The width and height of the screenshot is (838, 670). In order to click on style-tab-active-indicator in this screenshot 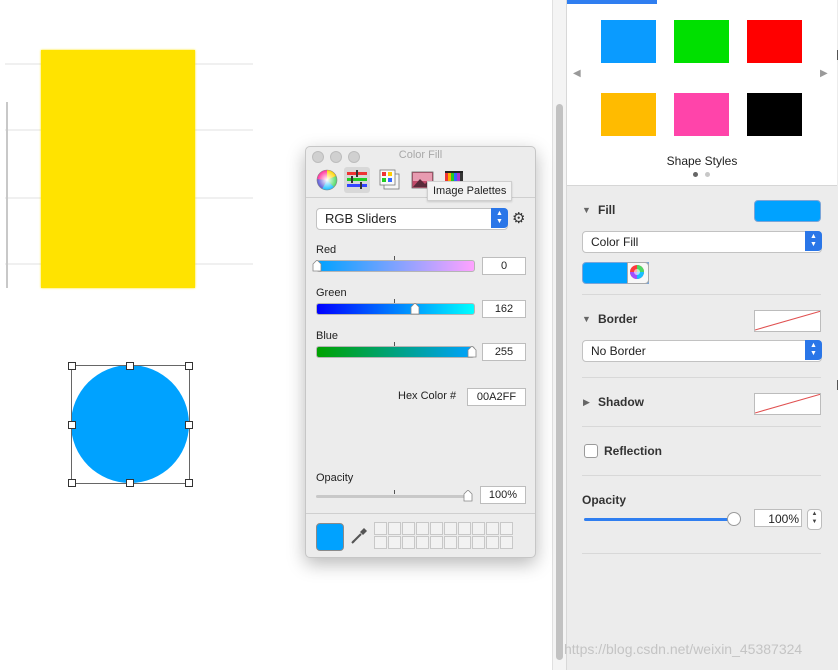, I will do `click(612, 2)`.